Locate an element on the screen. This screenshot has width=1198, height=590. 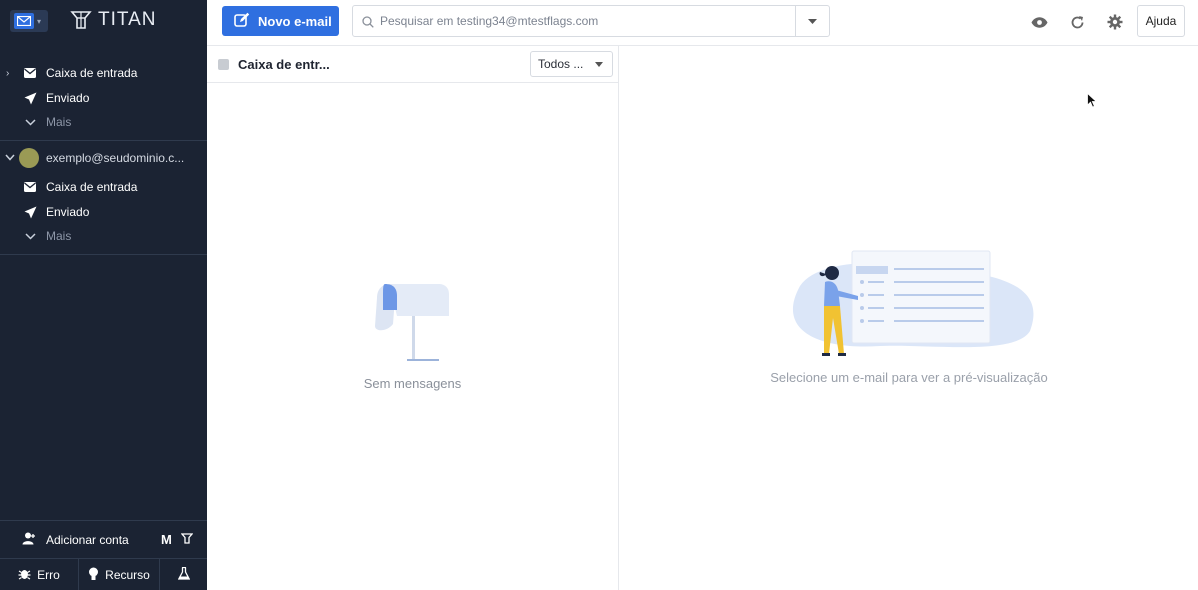
add-user-icon is located at coordinates (29, 540).